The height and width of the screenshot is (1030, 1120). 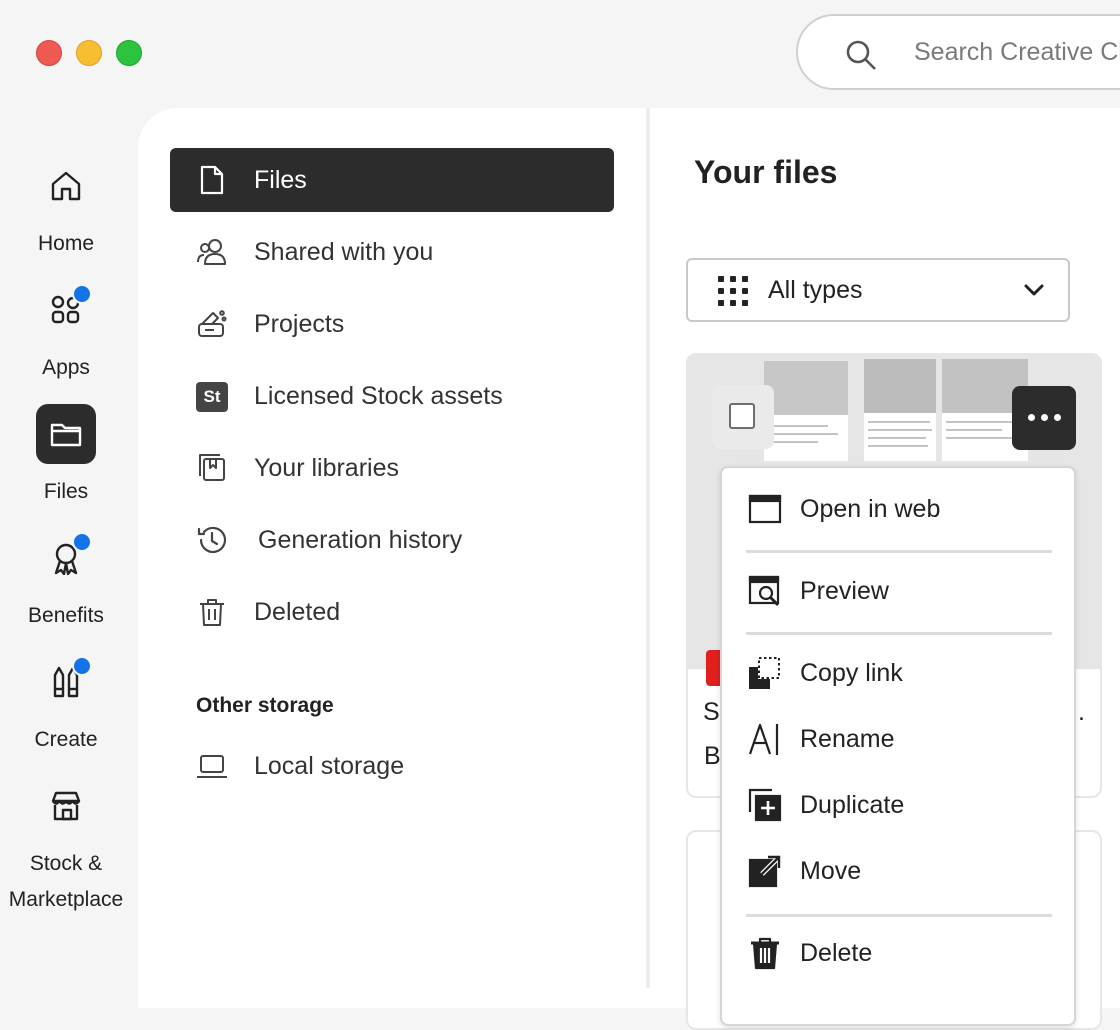 What do you see at coordinates (847, 739) in the screenshot?
I see `menu-item-label: Rename` at bounding box center [847, 739].